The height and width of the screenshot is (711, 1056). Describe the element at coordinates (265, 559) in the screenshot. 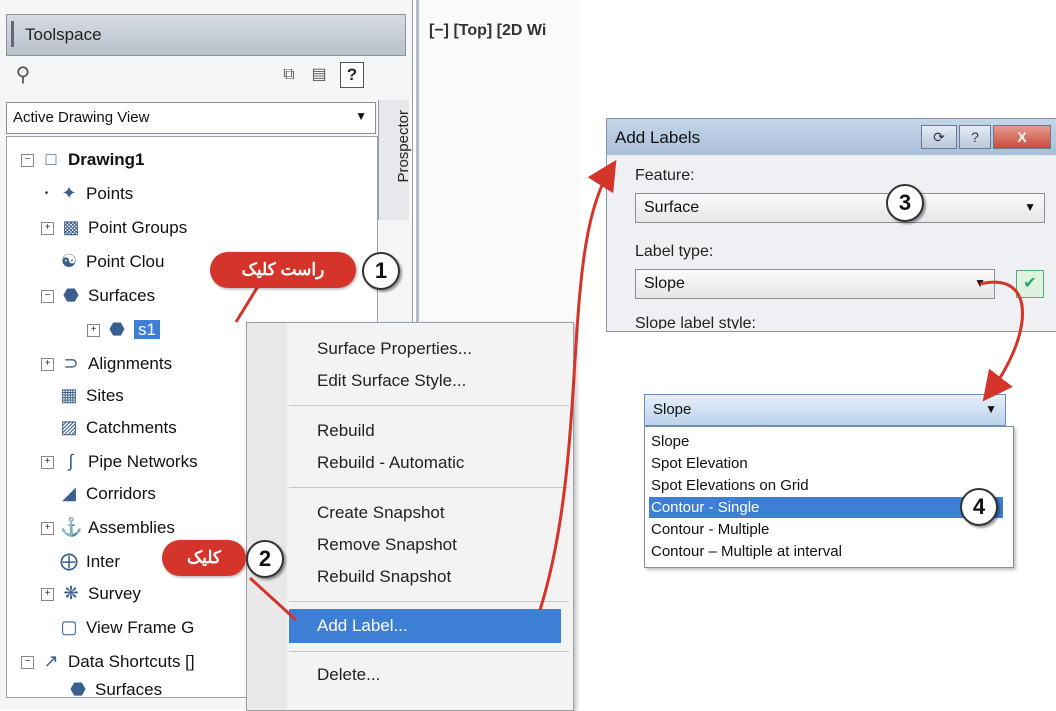

I see `callout-step-2: 2` at that location.